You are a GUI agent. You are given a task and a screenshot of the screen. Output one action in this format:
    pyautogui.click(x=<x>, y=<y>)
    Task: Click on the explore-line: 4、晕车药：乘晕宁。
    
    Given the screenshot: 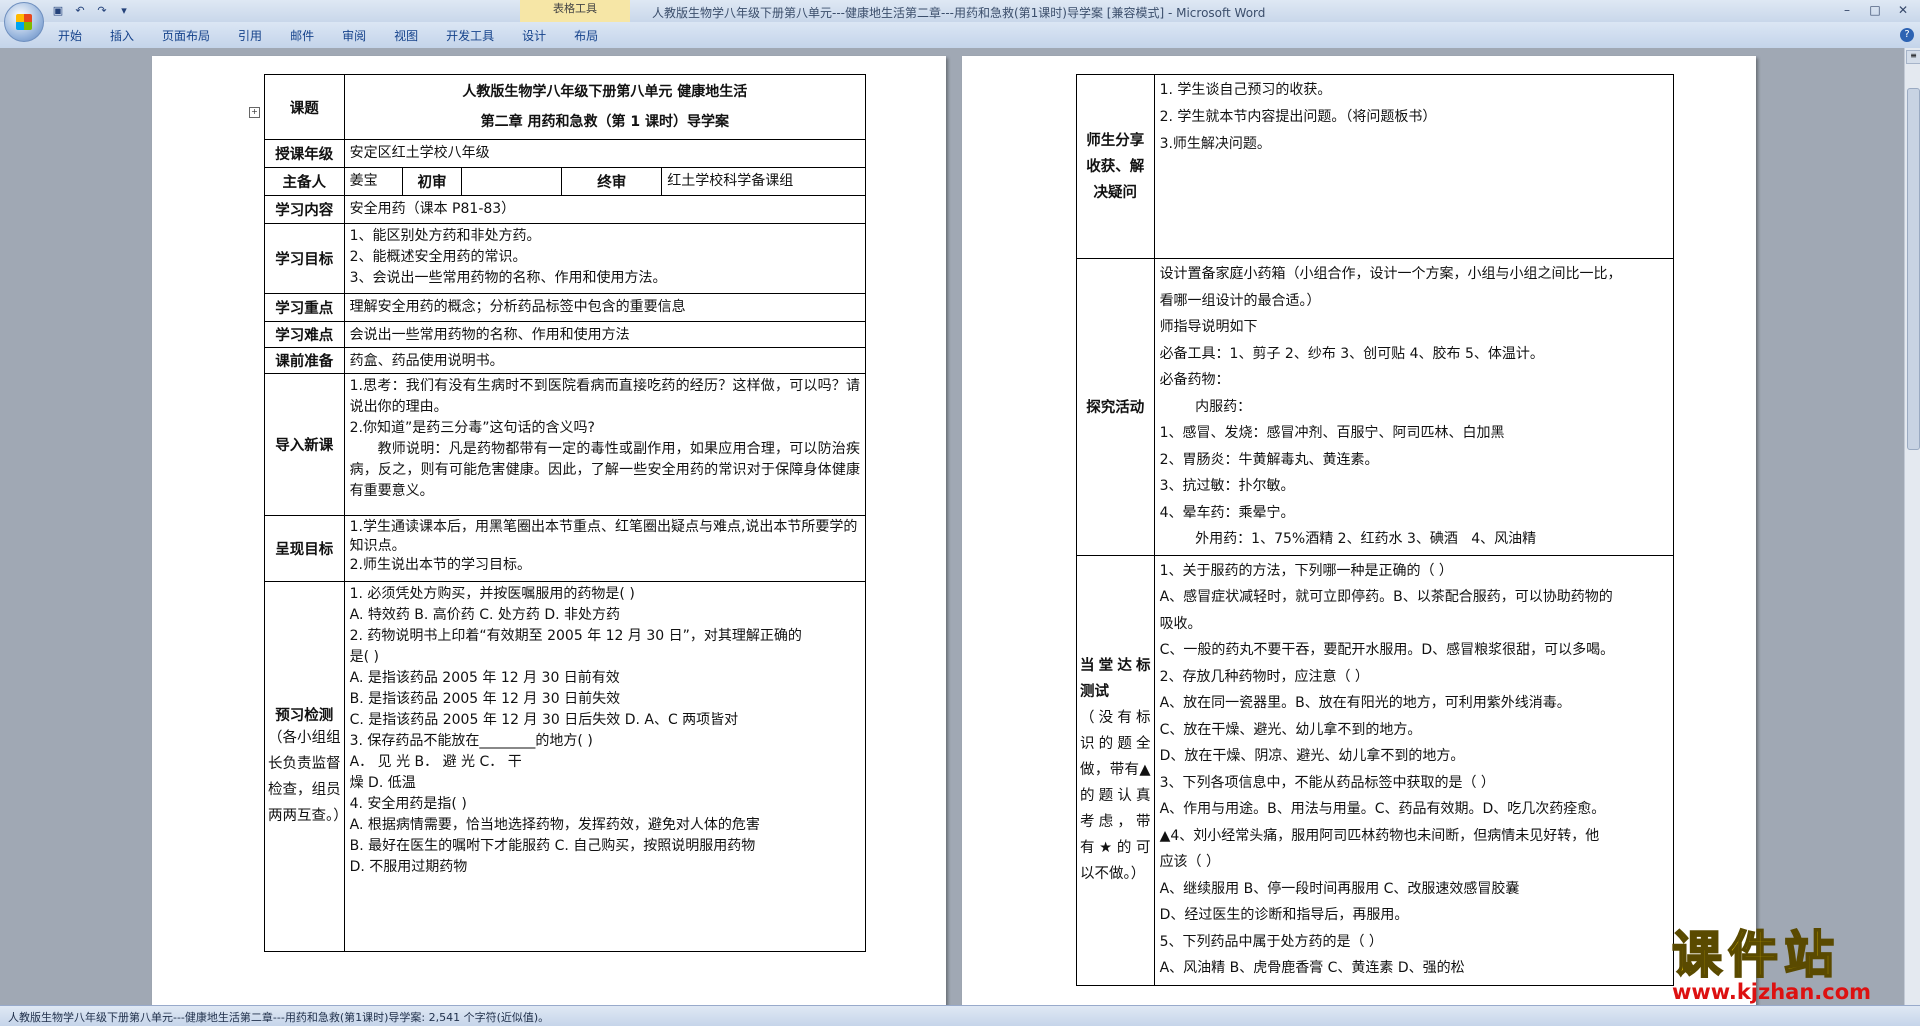 What is the action you would take?
    pyautogui.click(x=1227, y=512)
    